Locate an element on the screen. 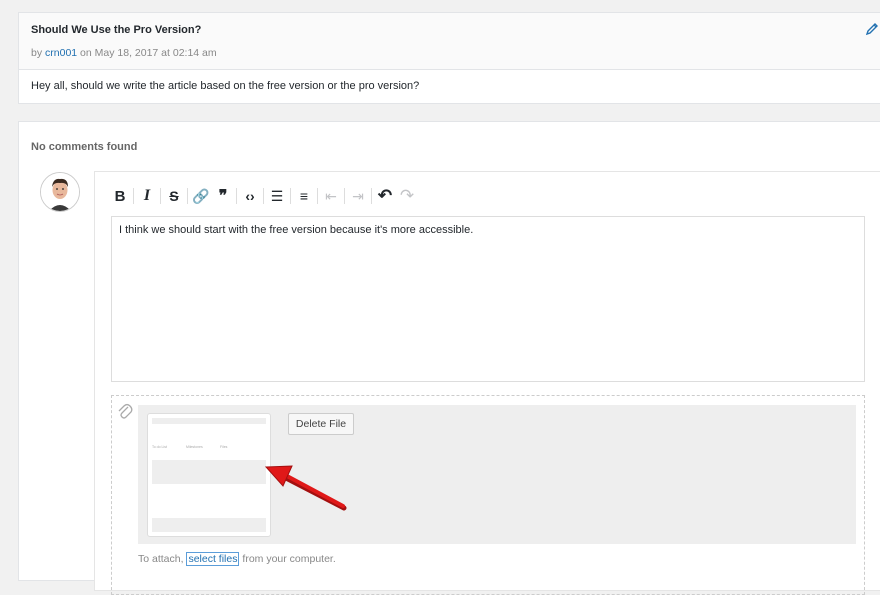  topic-meta: by crn001 on May 18, 2017 at 02:14 am is located at coordinates (124, 53).